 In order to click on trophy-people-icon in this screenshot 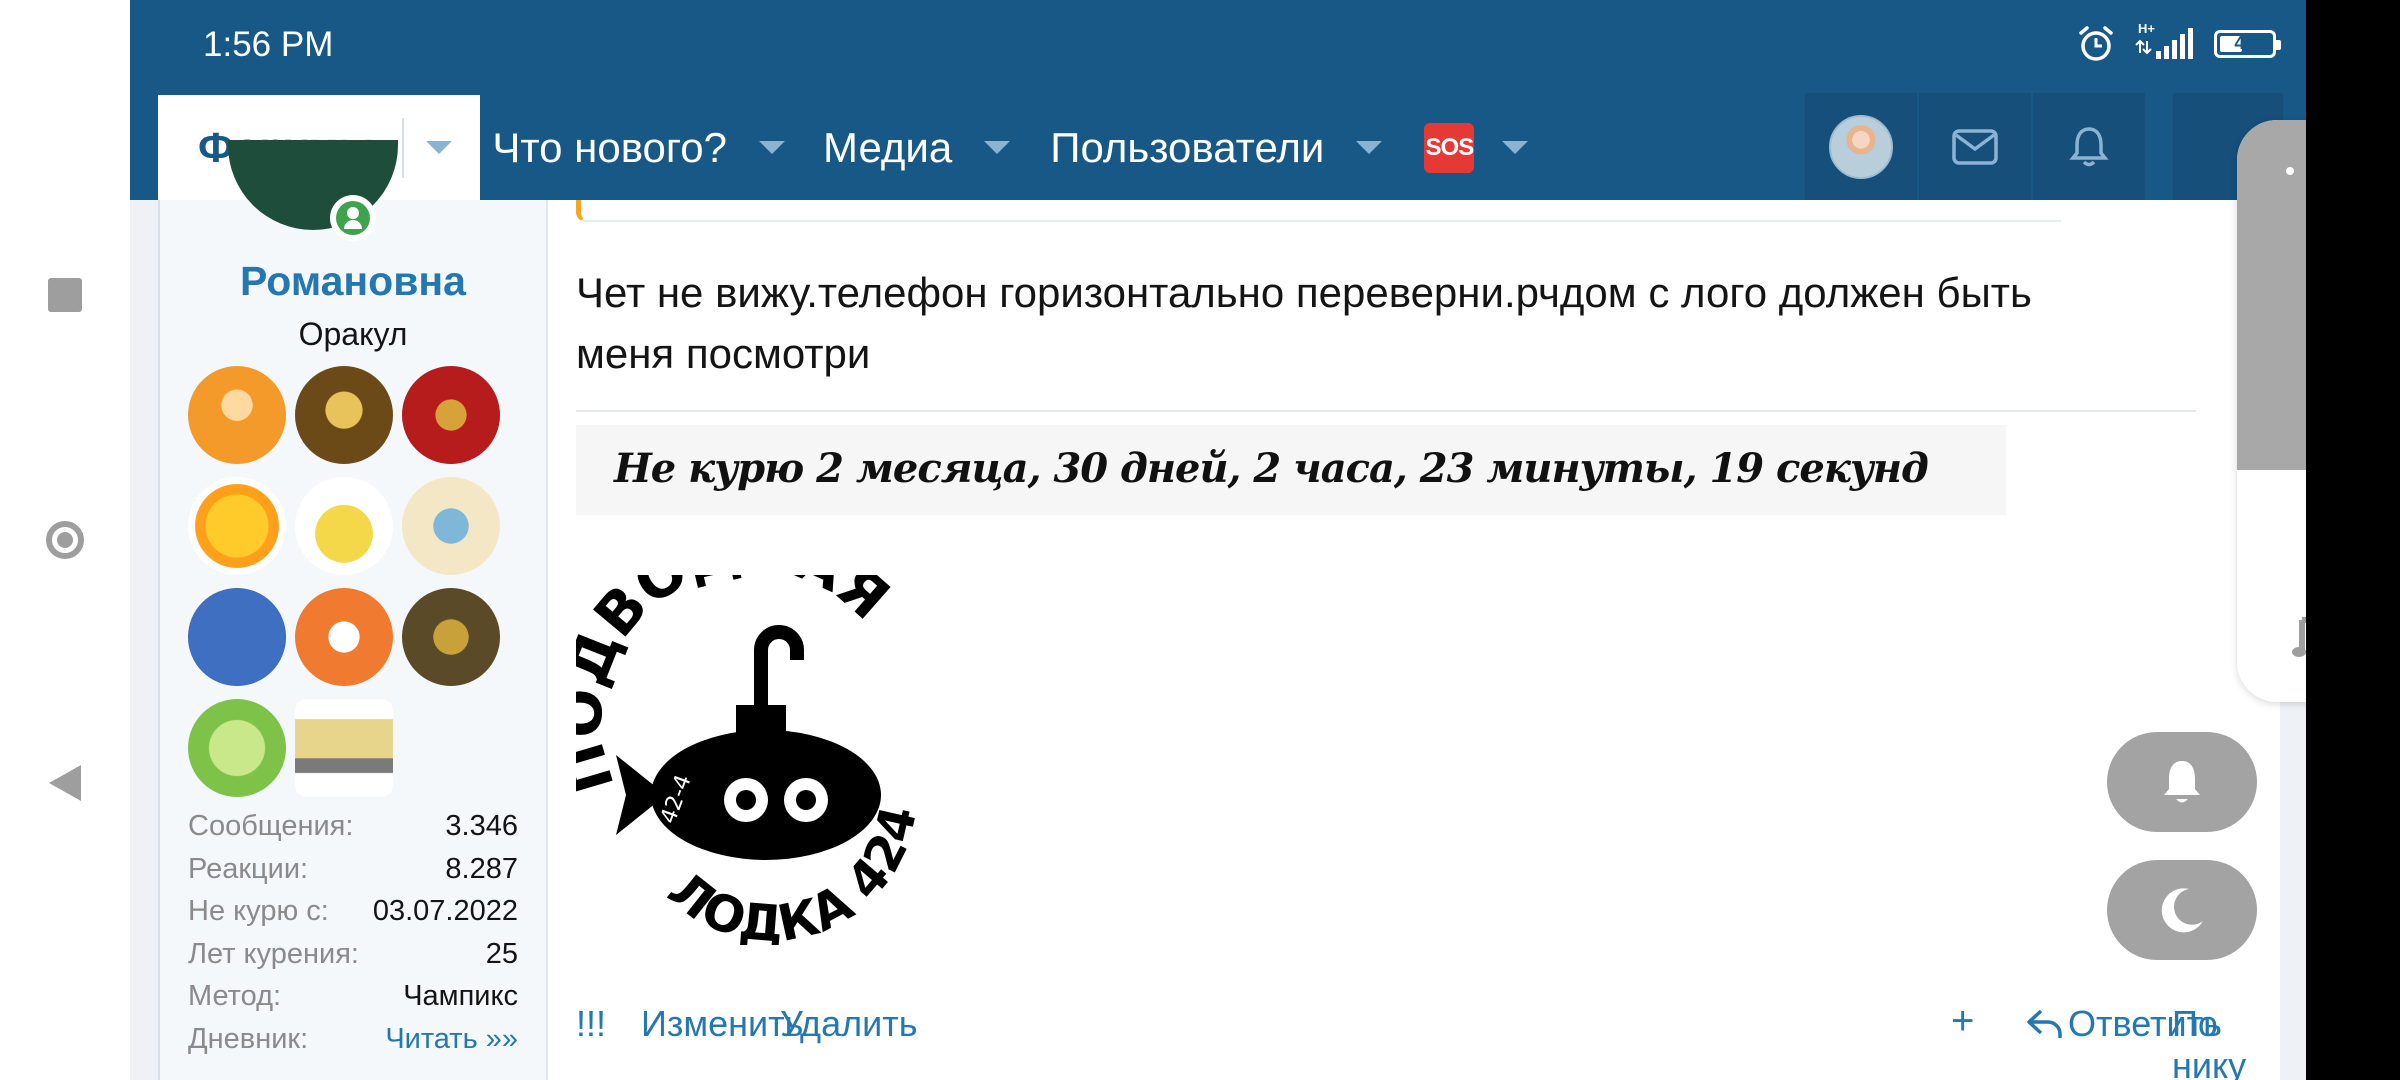, I will do `click(237, 637)`.